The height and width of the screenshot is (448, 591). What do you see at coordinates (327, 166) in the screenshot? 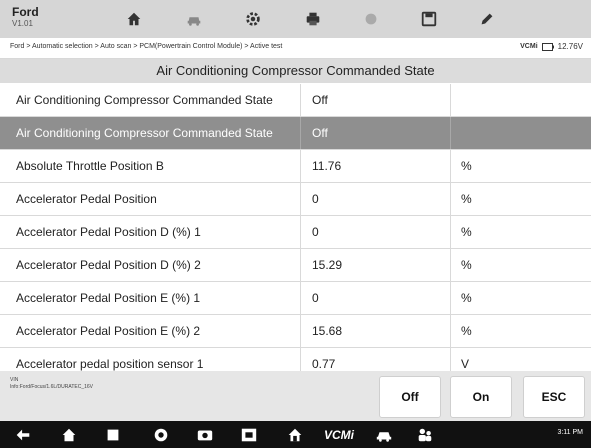
I see `parameter-value: 11.76` at bounding box center [327, 166].